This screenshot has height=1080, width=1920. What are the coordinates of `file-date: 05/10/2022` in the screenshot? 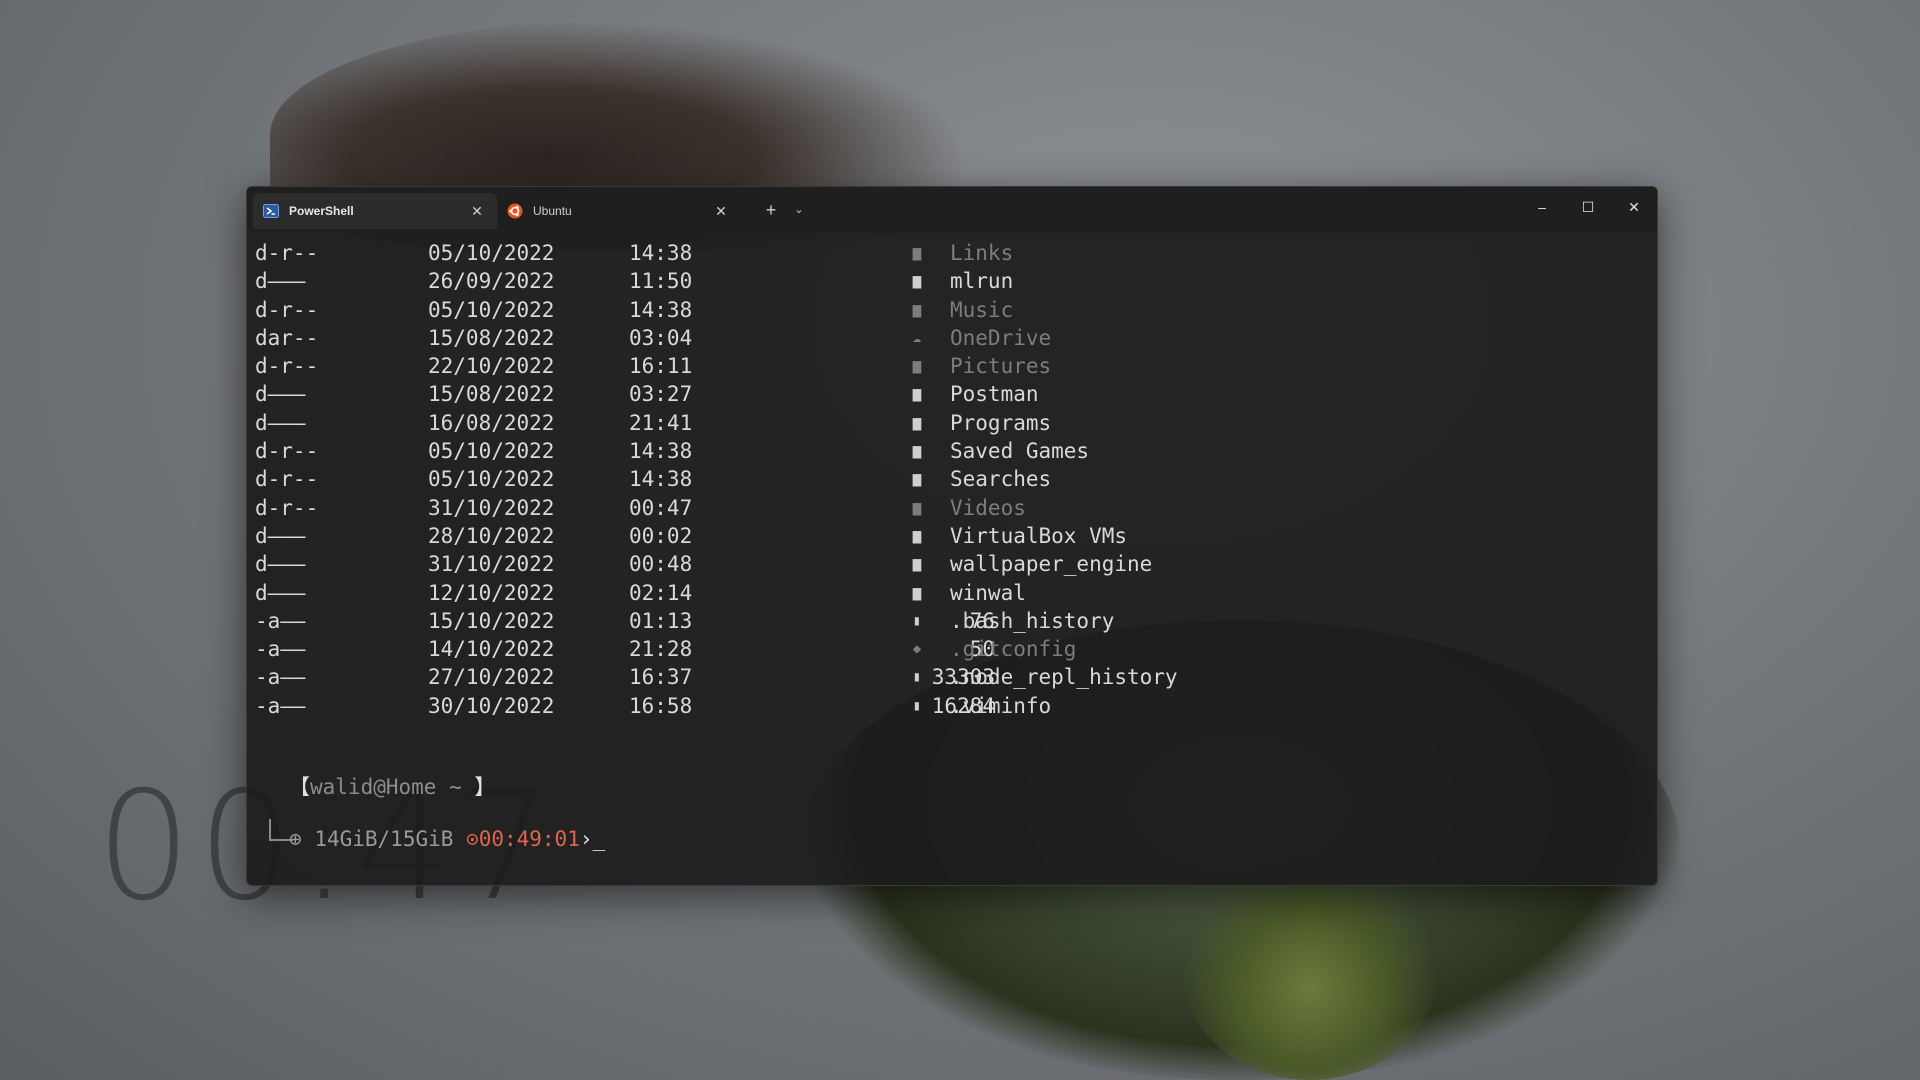 It's located at (491, 479).